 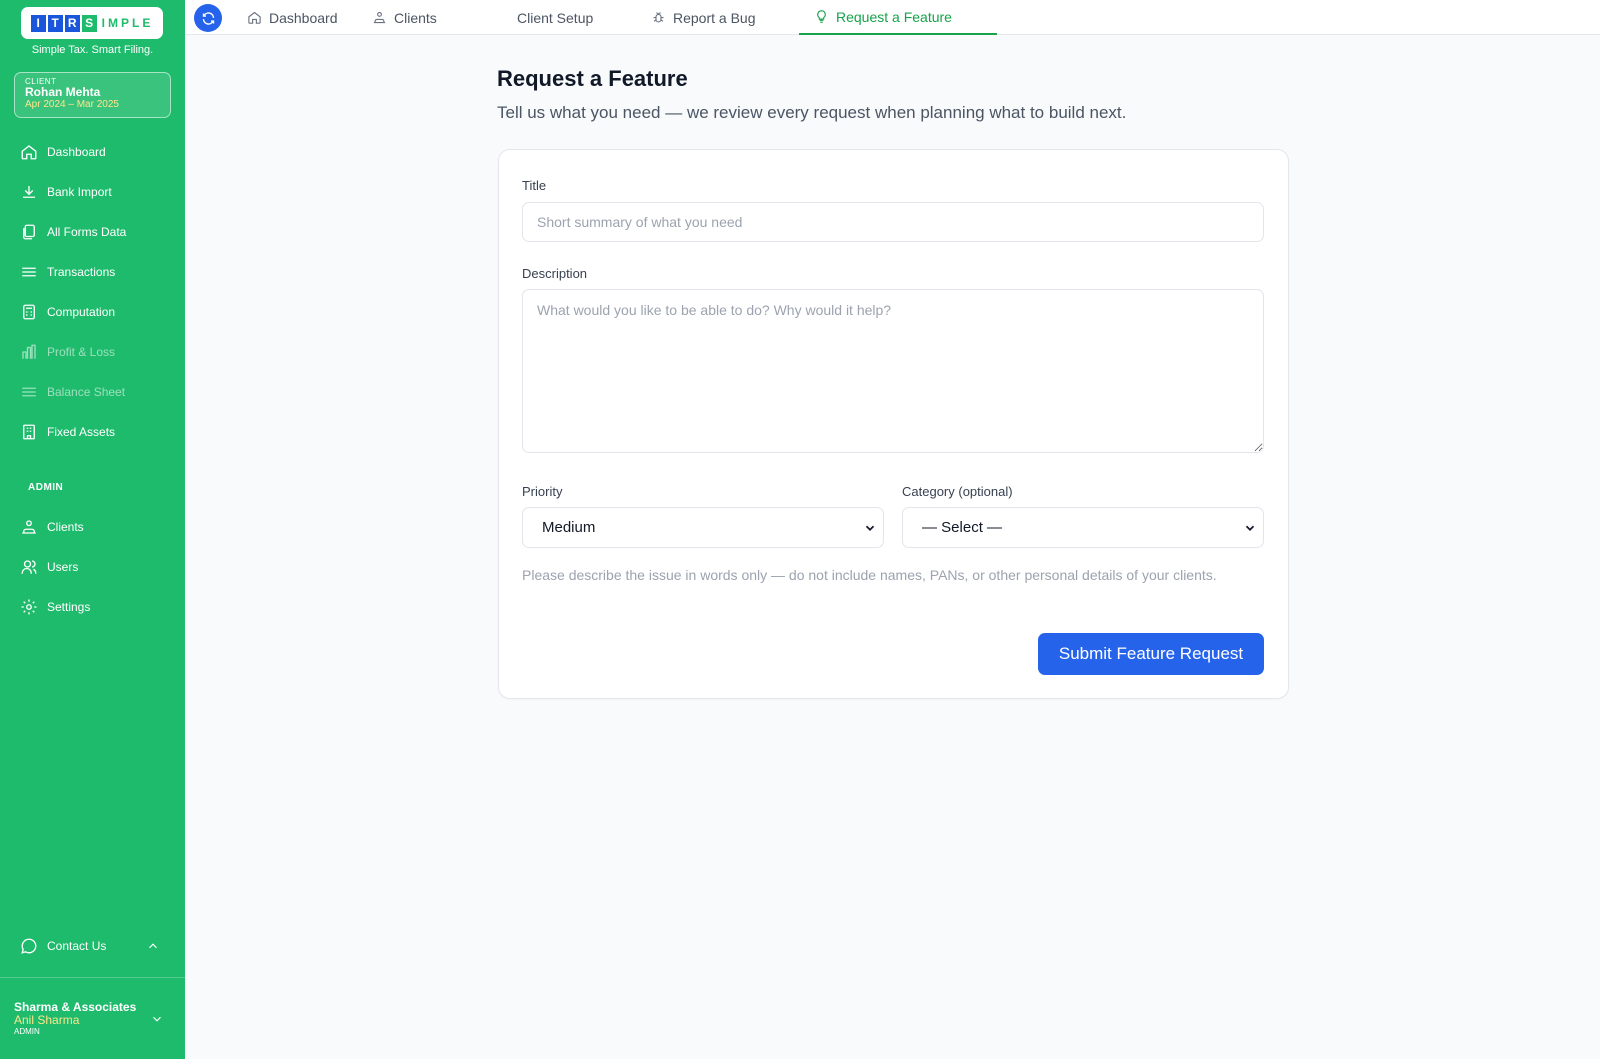 What do you see at coordinates (714, 17) in the screenshot?
I see `tab-label: Report a Bug` at bounding box center [714, 17].